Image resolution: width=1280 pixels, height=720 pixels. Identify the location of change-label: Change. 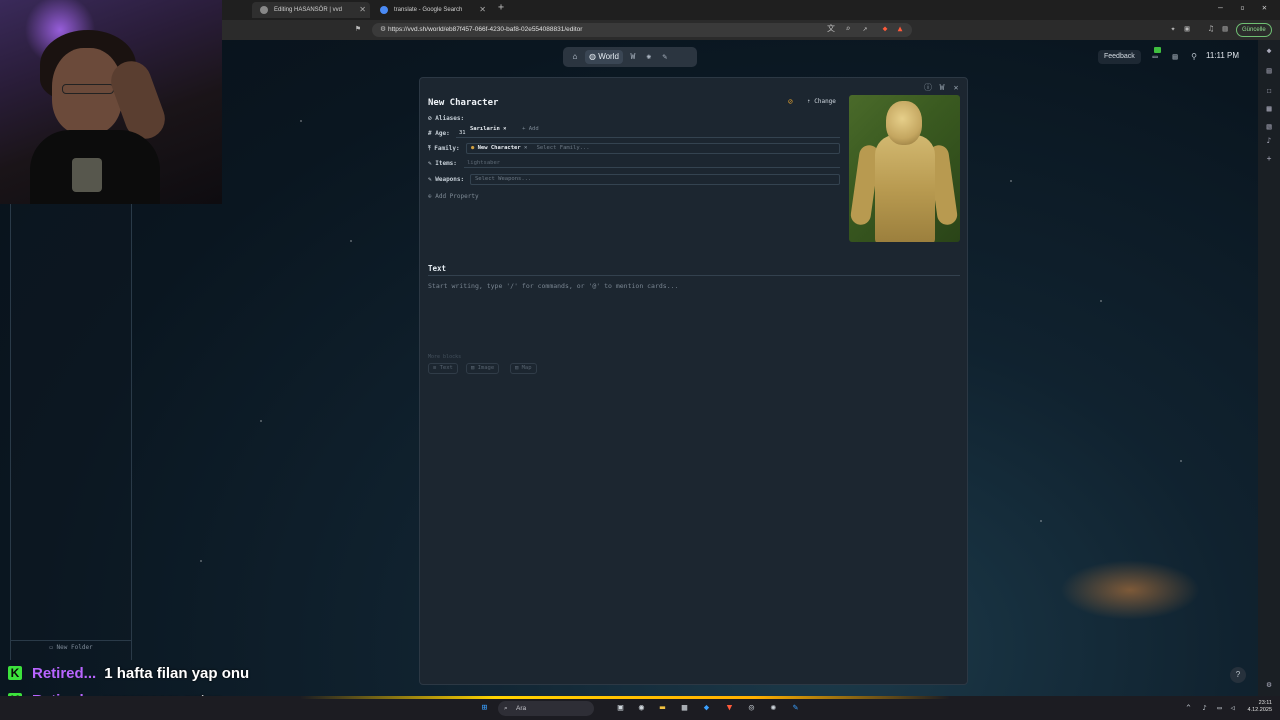
(825, 101).